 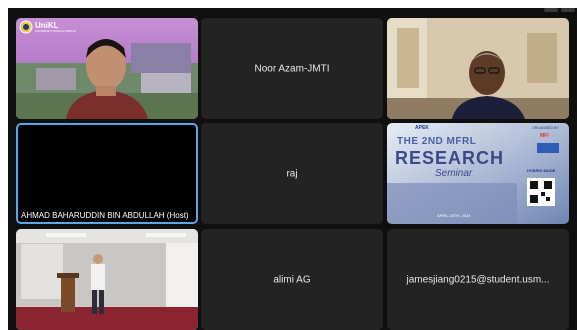 What do you see at coordinates (545, 128) in the screenshot?
I see `poster-organised-by: ORGANISED BY` at bounding box center [545, 128].